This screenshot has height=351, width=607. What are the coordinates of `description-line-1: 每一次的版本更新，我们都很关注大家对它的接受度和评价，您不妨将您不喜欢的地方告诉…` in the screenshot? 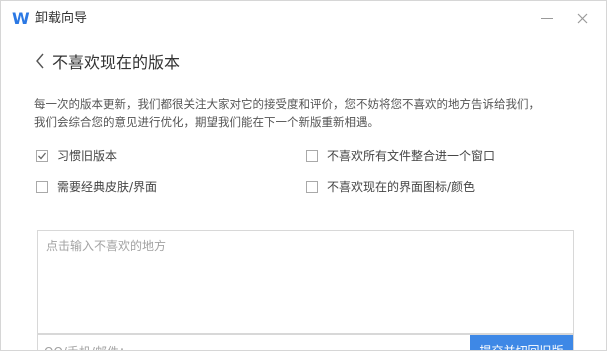 It's located at (287, 104).